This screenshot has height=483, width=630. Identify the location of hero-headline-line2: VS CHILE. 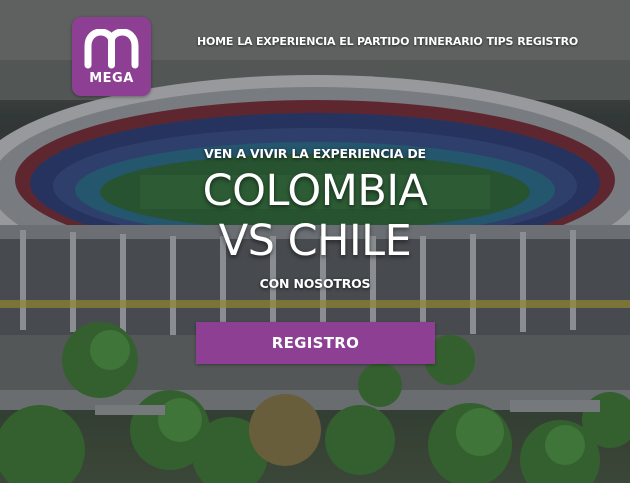
(315, 241).